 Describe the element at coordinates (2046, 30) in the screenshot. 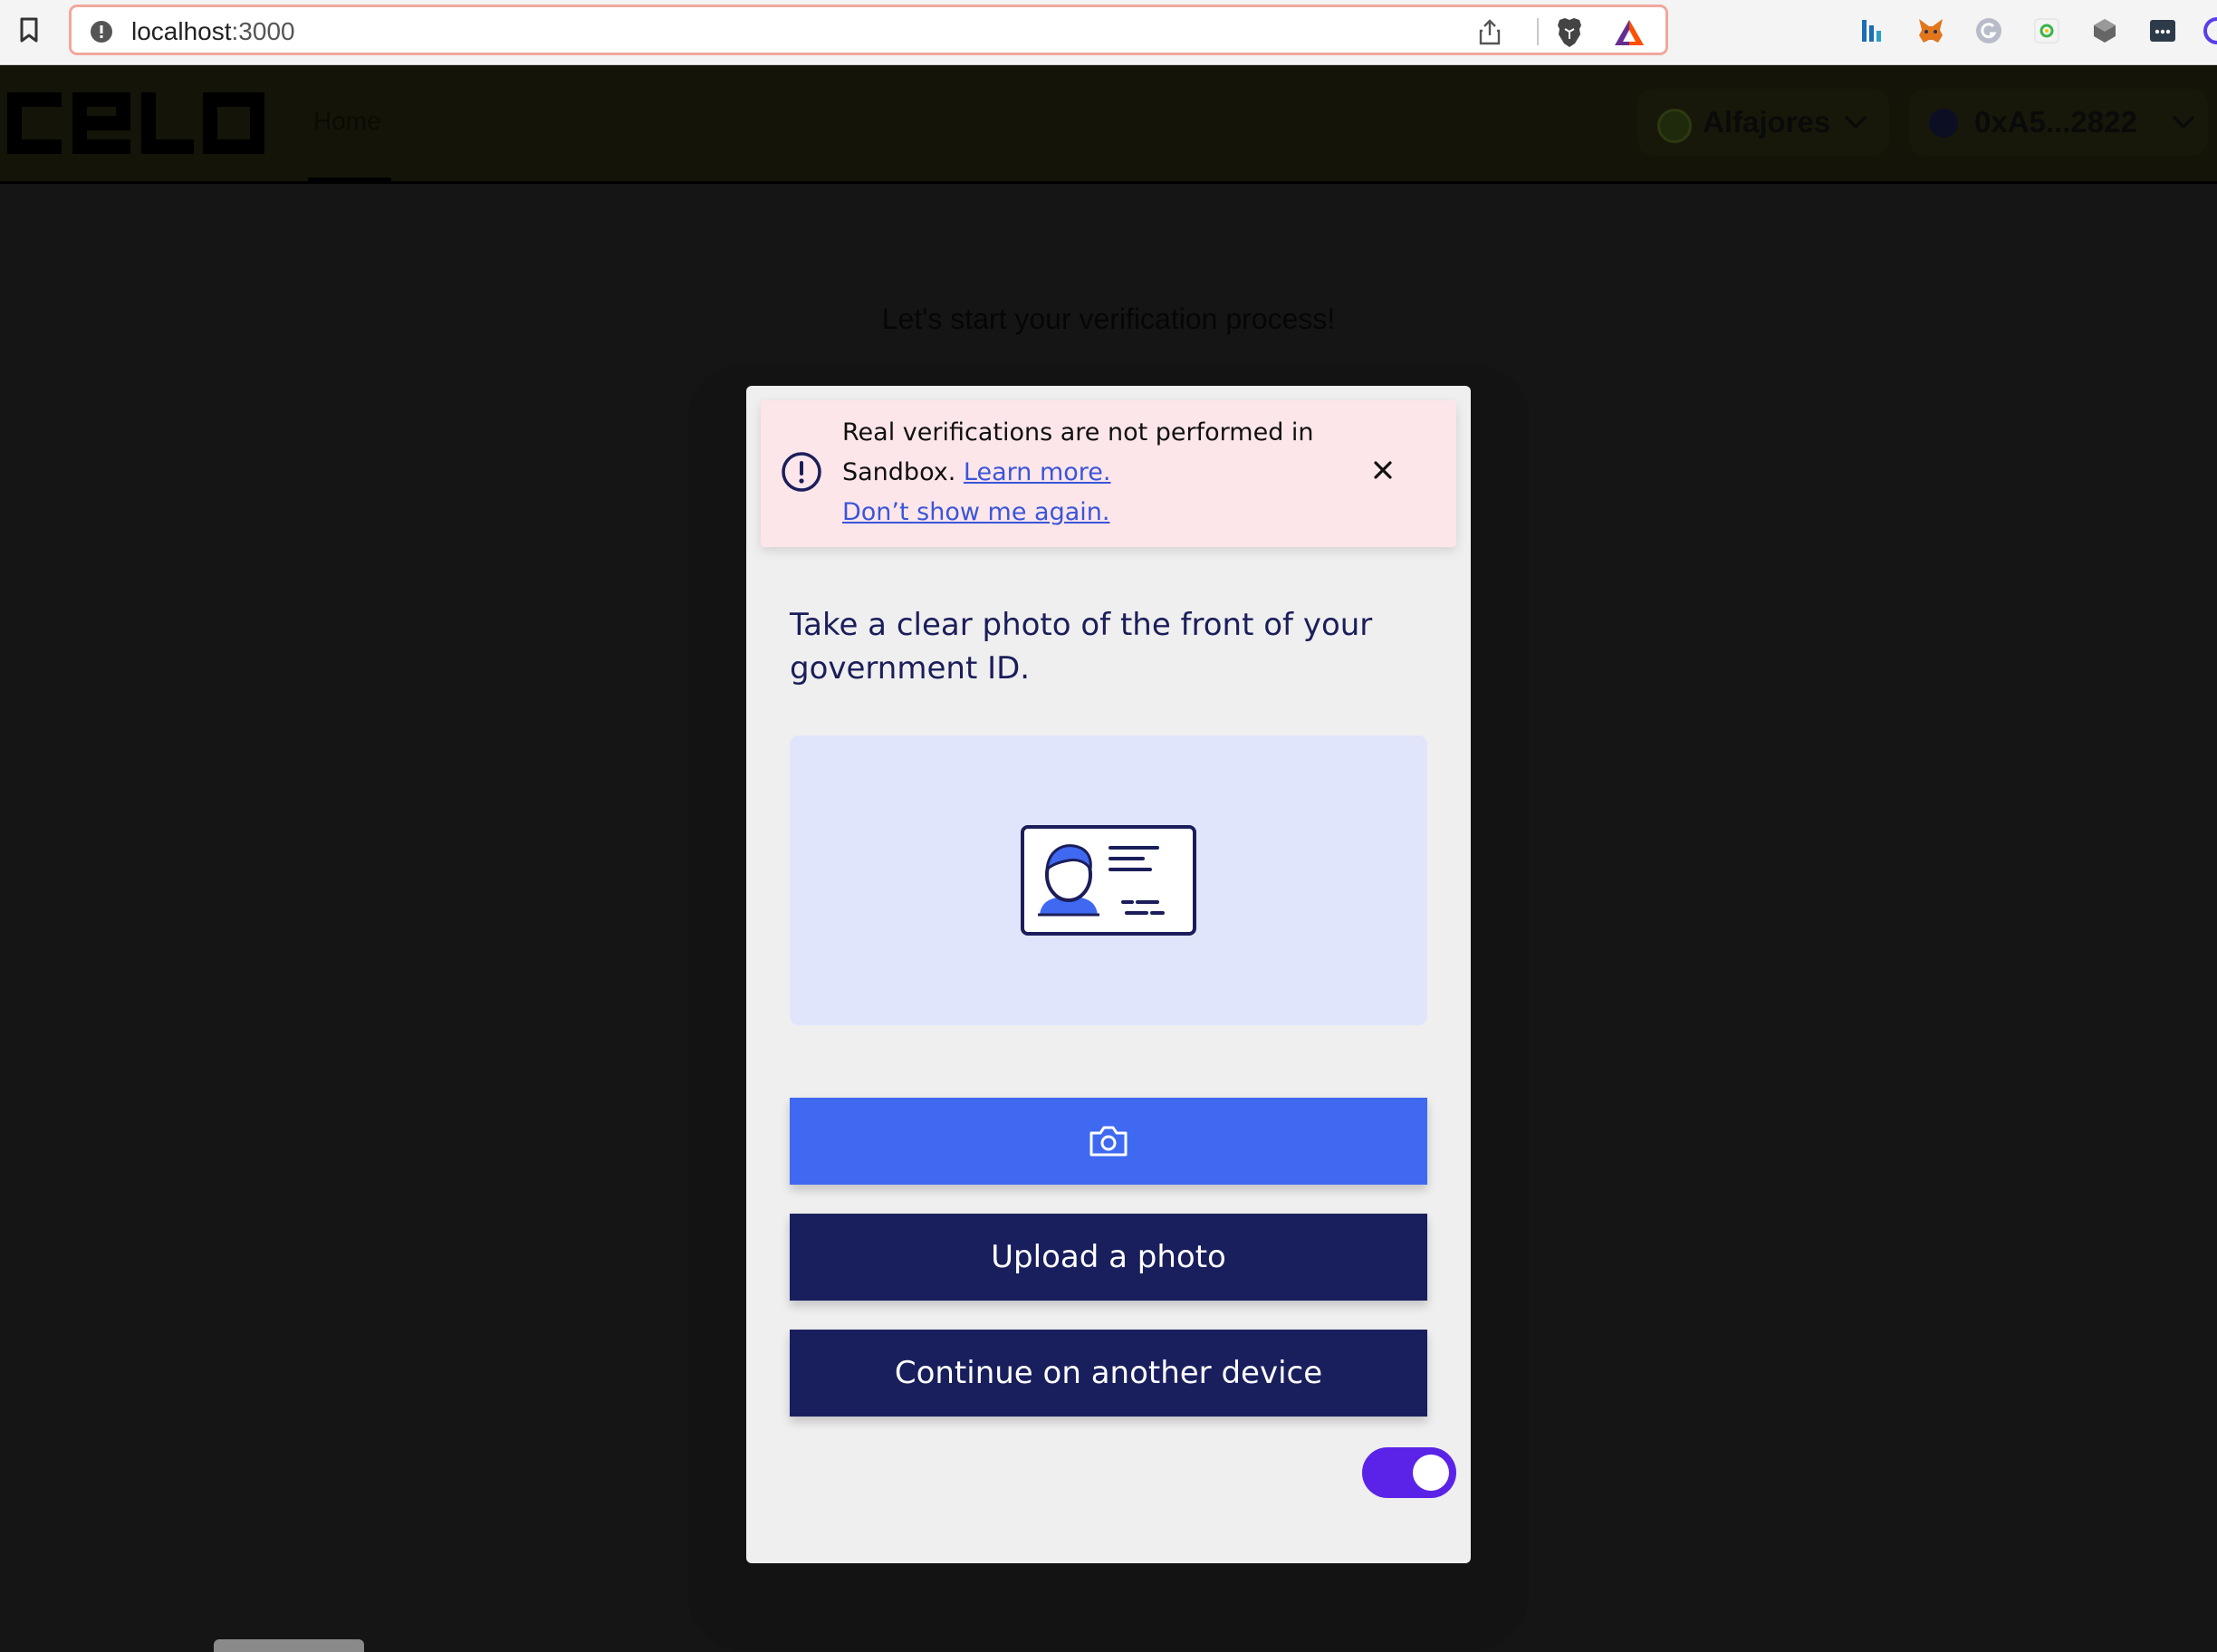

I see `green-extension-icon` at that location.